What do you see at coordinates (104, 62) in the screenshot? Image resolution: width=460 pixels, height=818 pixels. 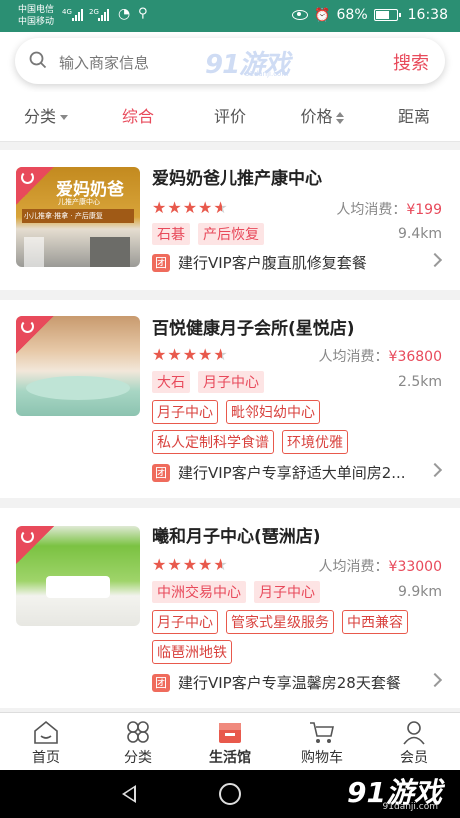 I see `search-input: 输入商家信息` at bounding box center [104, 62].